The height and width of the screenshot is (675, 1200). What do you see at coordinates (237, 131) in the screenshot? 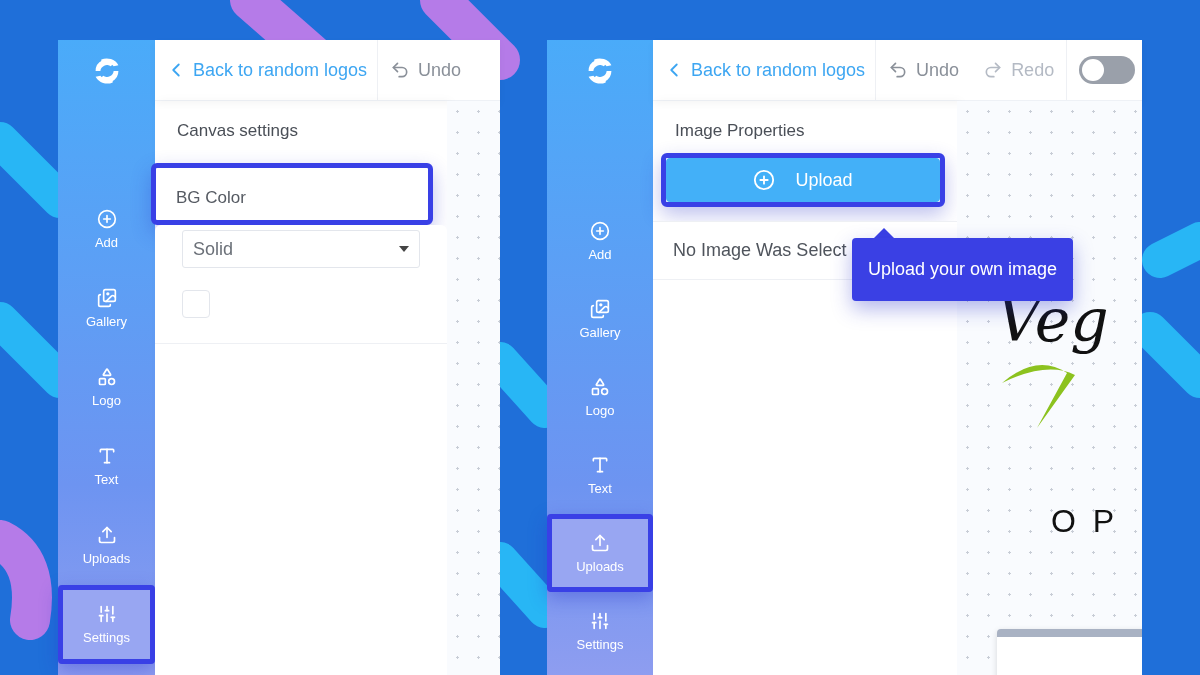
I see `panel-title: Canvas settings` at bounding box center [237, 131].